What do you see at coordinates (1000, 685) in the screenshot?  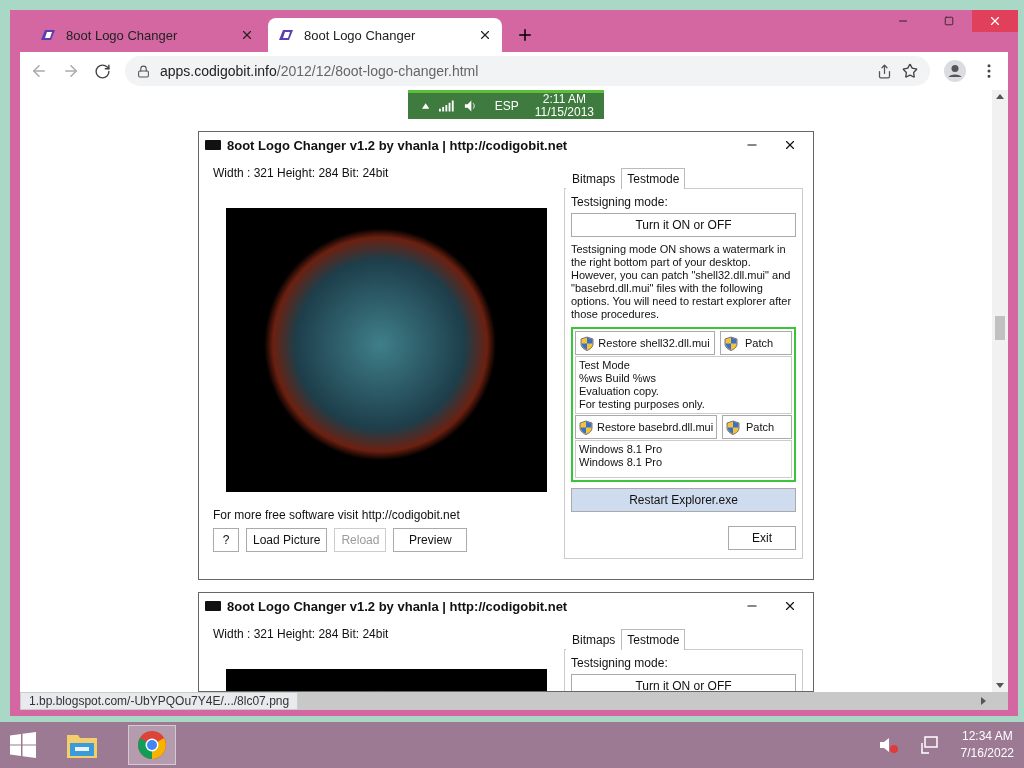 I see `scroll-down-icon` at bounding box center [1000, 685].